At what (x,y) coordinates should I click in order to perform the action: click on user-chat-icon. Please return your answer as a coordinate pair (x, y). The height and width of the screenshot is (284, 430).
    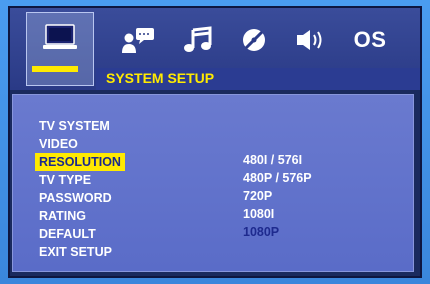
    Looking at the image, I should click on (138, 40).